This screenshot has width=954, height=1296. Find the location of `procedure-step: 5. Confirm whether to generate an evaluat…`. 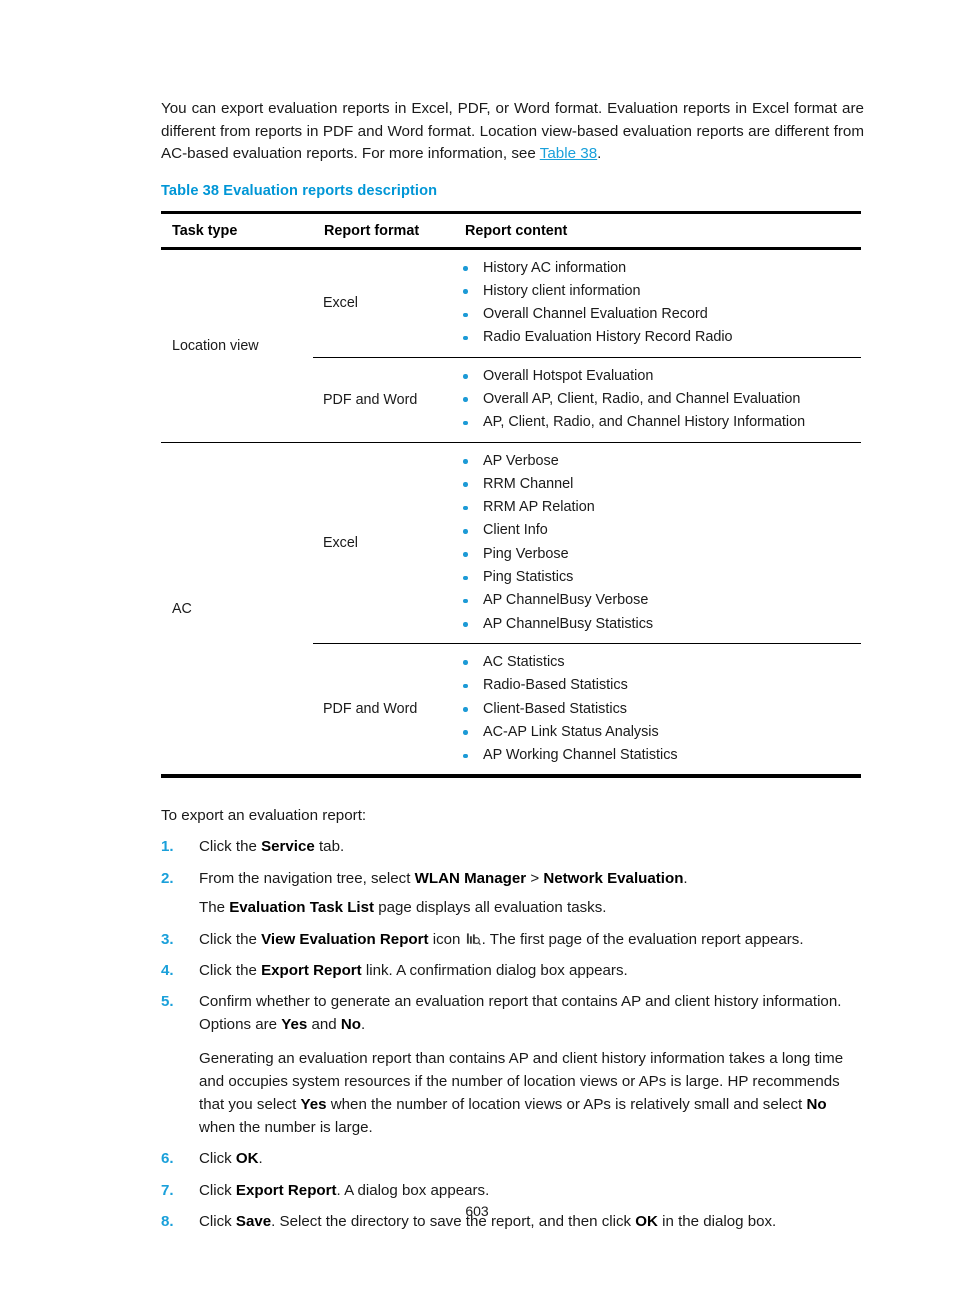

procedure-step: 5. Confirm whether to generate an evaluat… is located at coordinates (512, 1065).